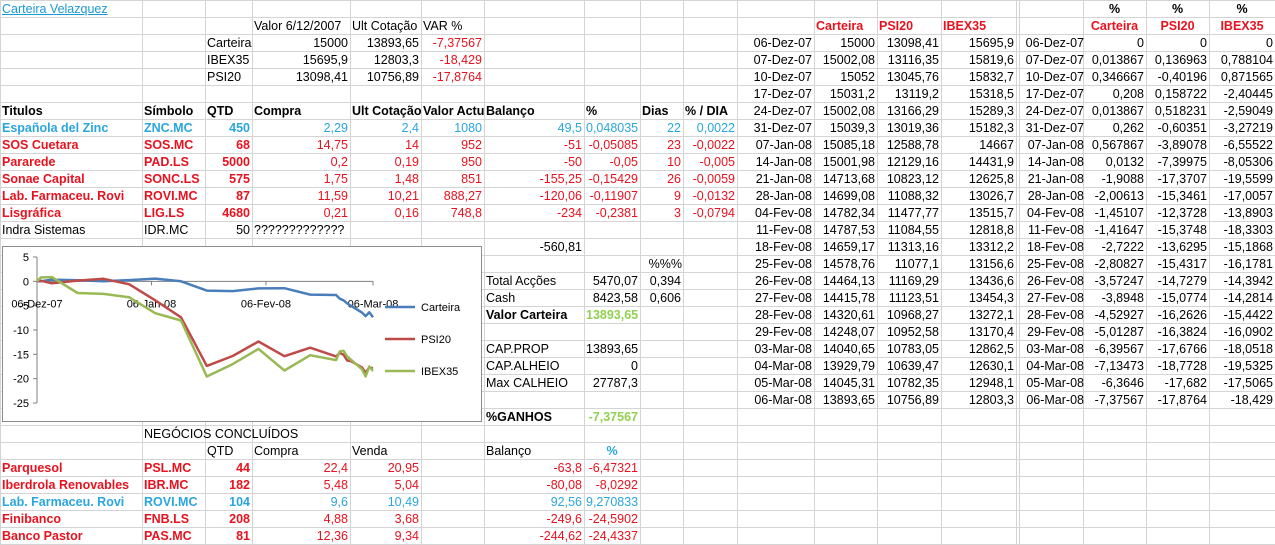  I want to click on pct-history-cell: -1,41647, so click(1114, 230).